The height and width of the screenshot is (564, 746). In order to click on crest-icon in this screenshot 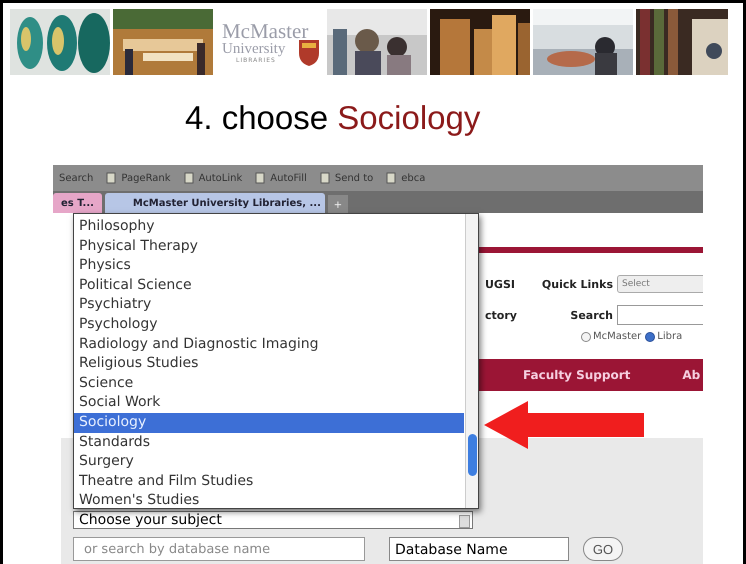, I will do `click(309, 53)`.